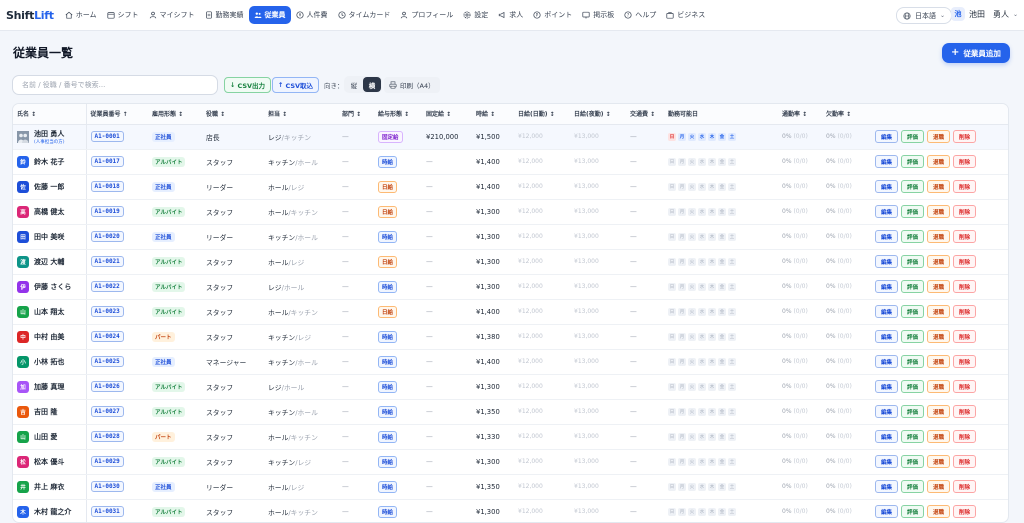  I want to click on employee-number: A1-0022, so click(107, 286).